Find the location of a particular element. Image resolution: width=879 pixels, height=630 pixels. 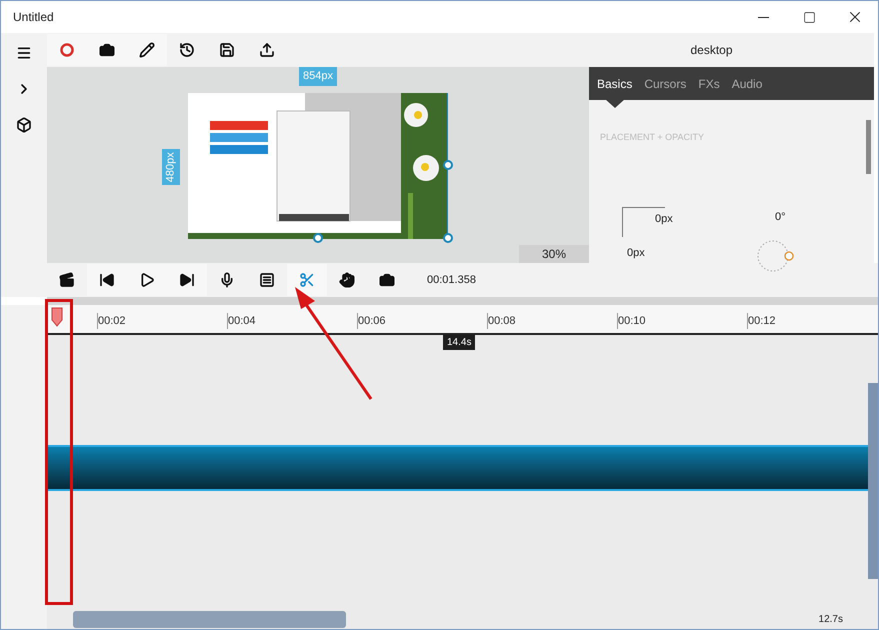

time-tick-label: 00:08 is located at coordinates (501, 321).